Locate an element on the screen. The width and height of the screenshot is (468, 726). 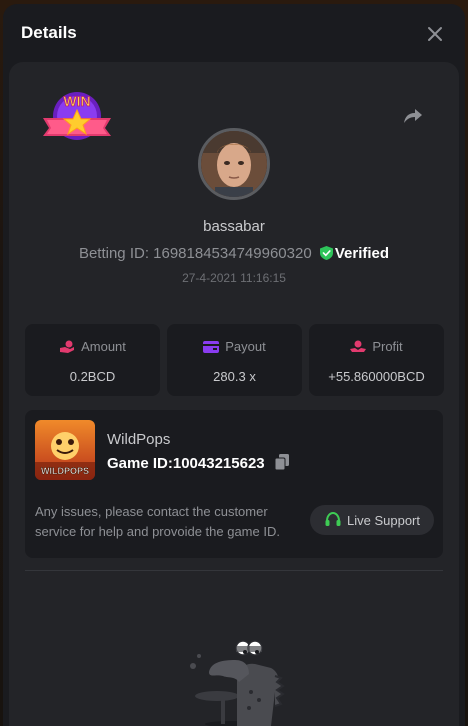
betting-id-row: Betting ID: 1698184534749960320 Verified is located at coordinates (234, 253).